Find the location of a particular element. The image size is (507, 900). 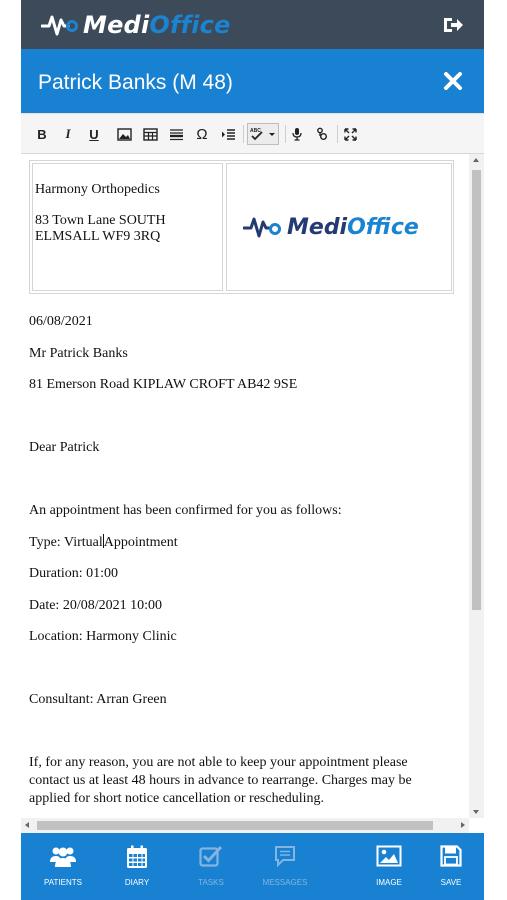

nav-tasks-label: TASKS is located at coordinates (211, 882).